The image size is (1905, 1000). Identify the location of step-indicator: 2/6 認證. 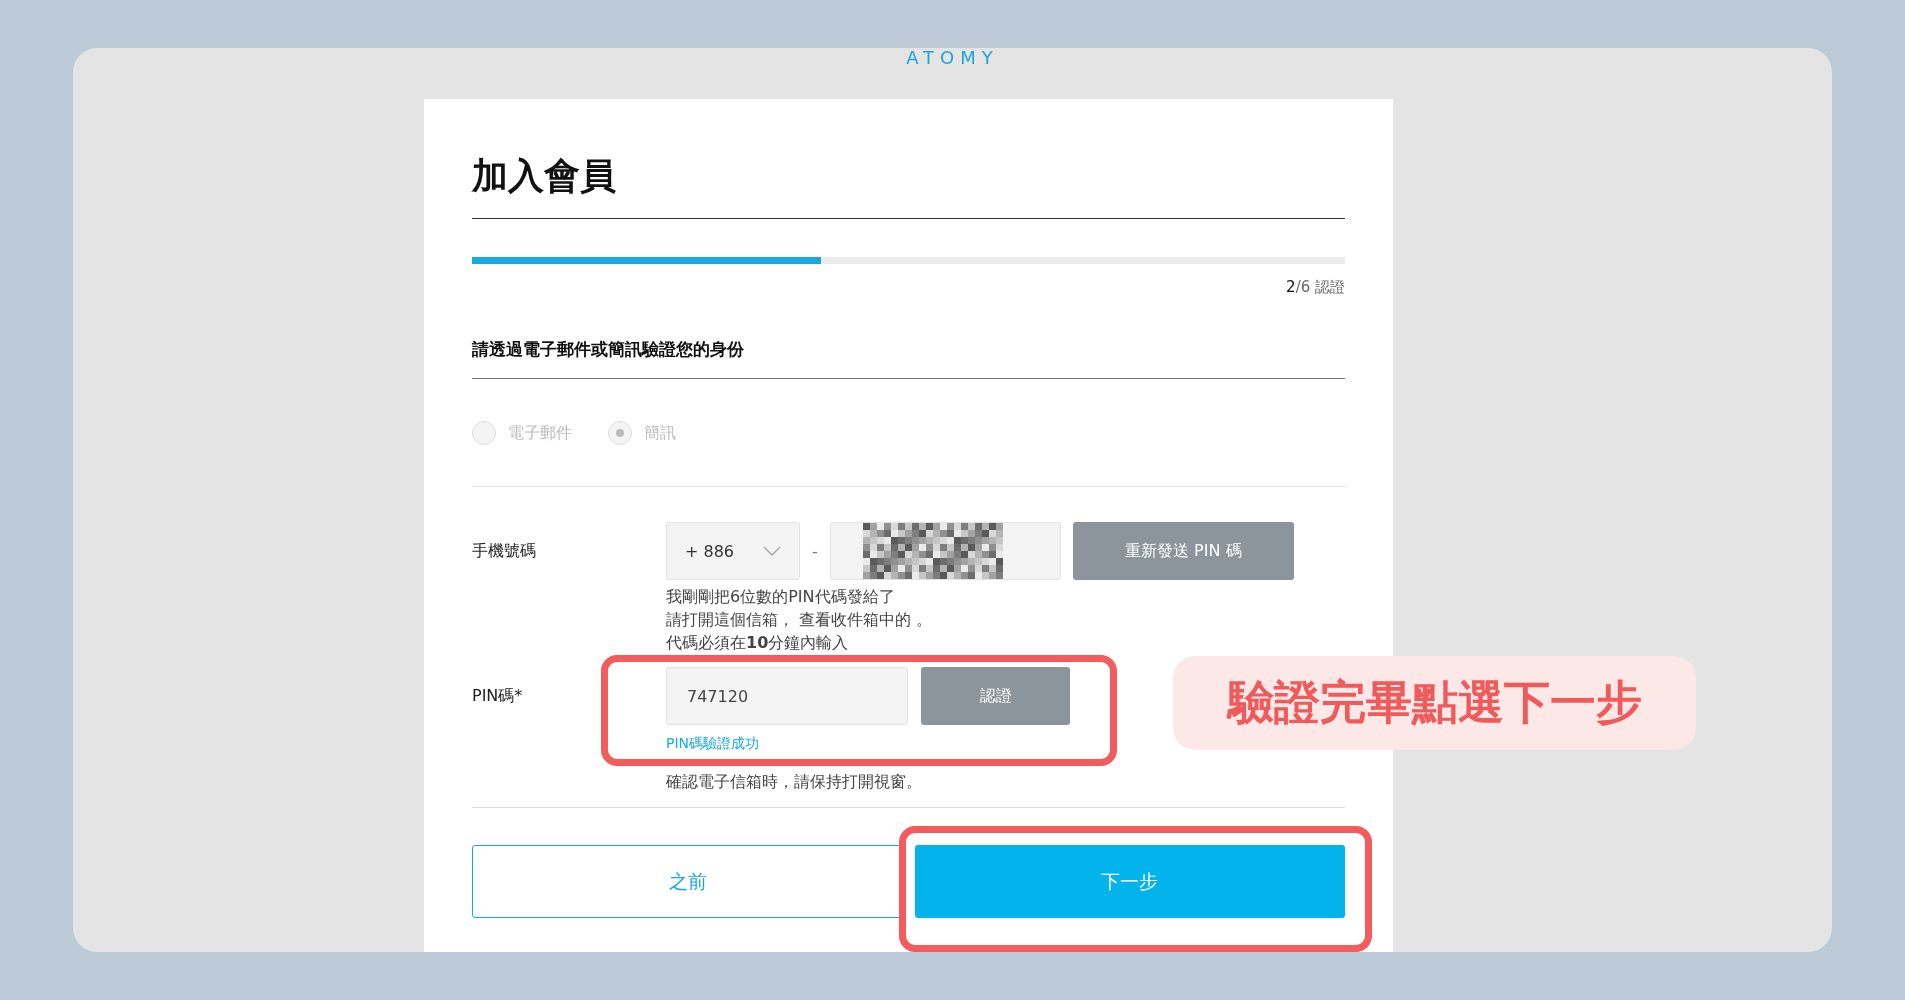
(1315, 287).